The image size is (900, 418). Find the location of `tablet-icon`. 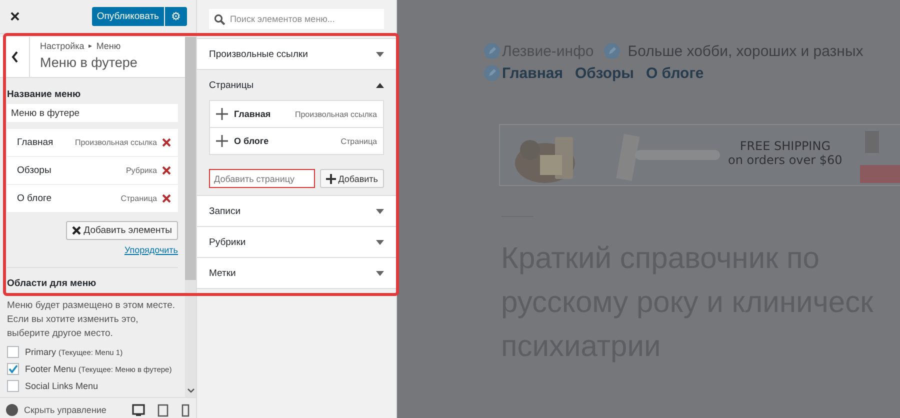

tablet-icon is located at coordinates (163, 410).